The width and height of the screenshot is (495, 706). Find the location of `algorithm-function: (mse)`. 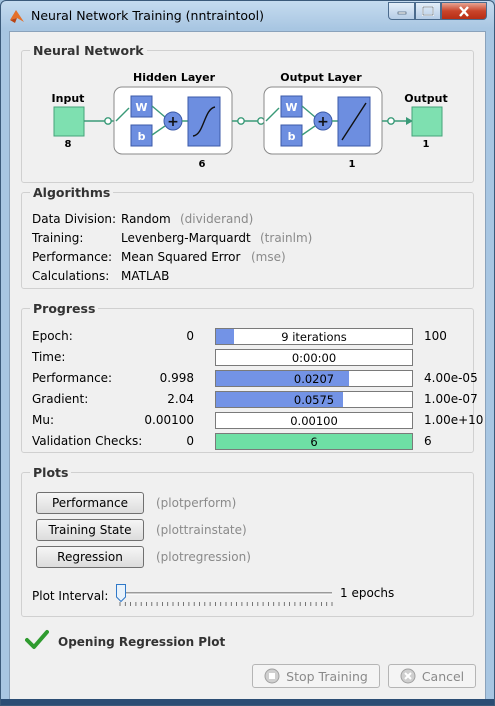

algorithm-function: (mse) is located at coordinates (268, 257).